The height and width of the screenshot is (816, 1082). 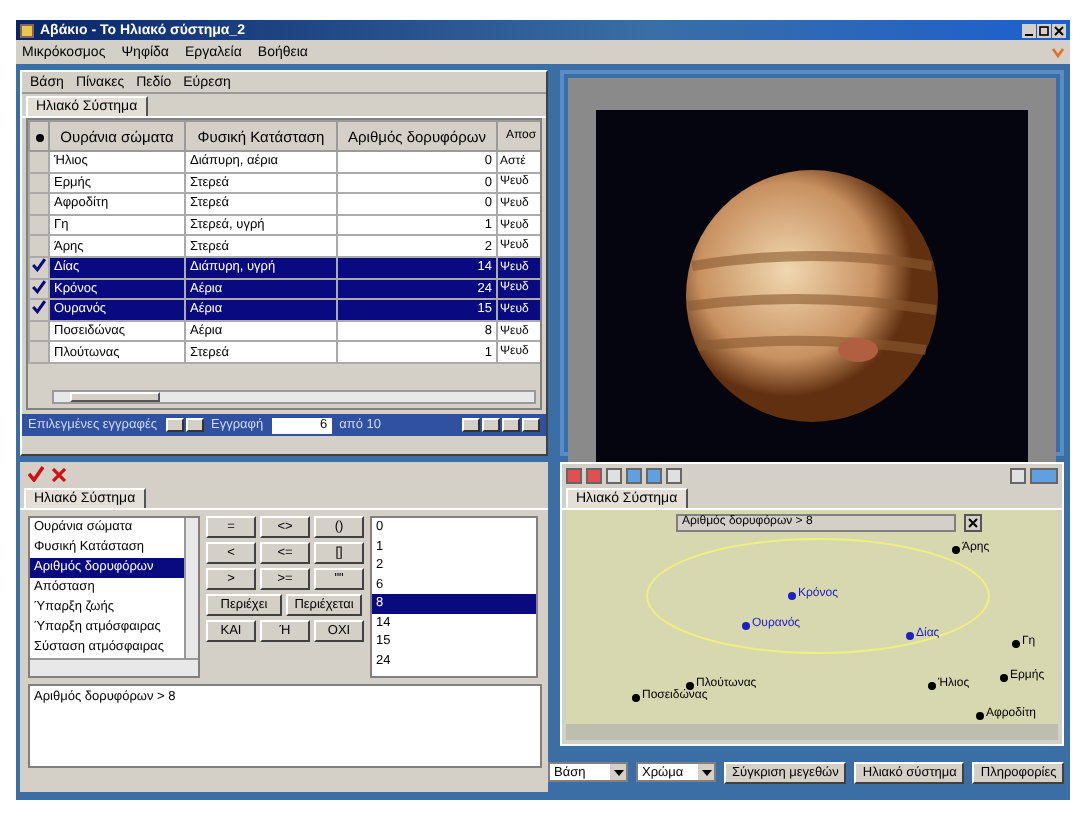 What do you see at coordinates (191, 588) in the screenshot?
I see `vertical-scrollbar` at bounding box center [191, 588].